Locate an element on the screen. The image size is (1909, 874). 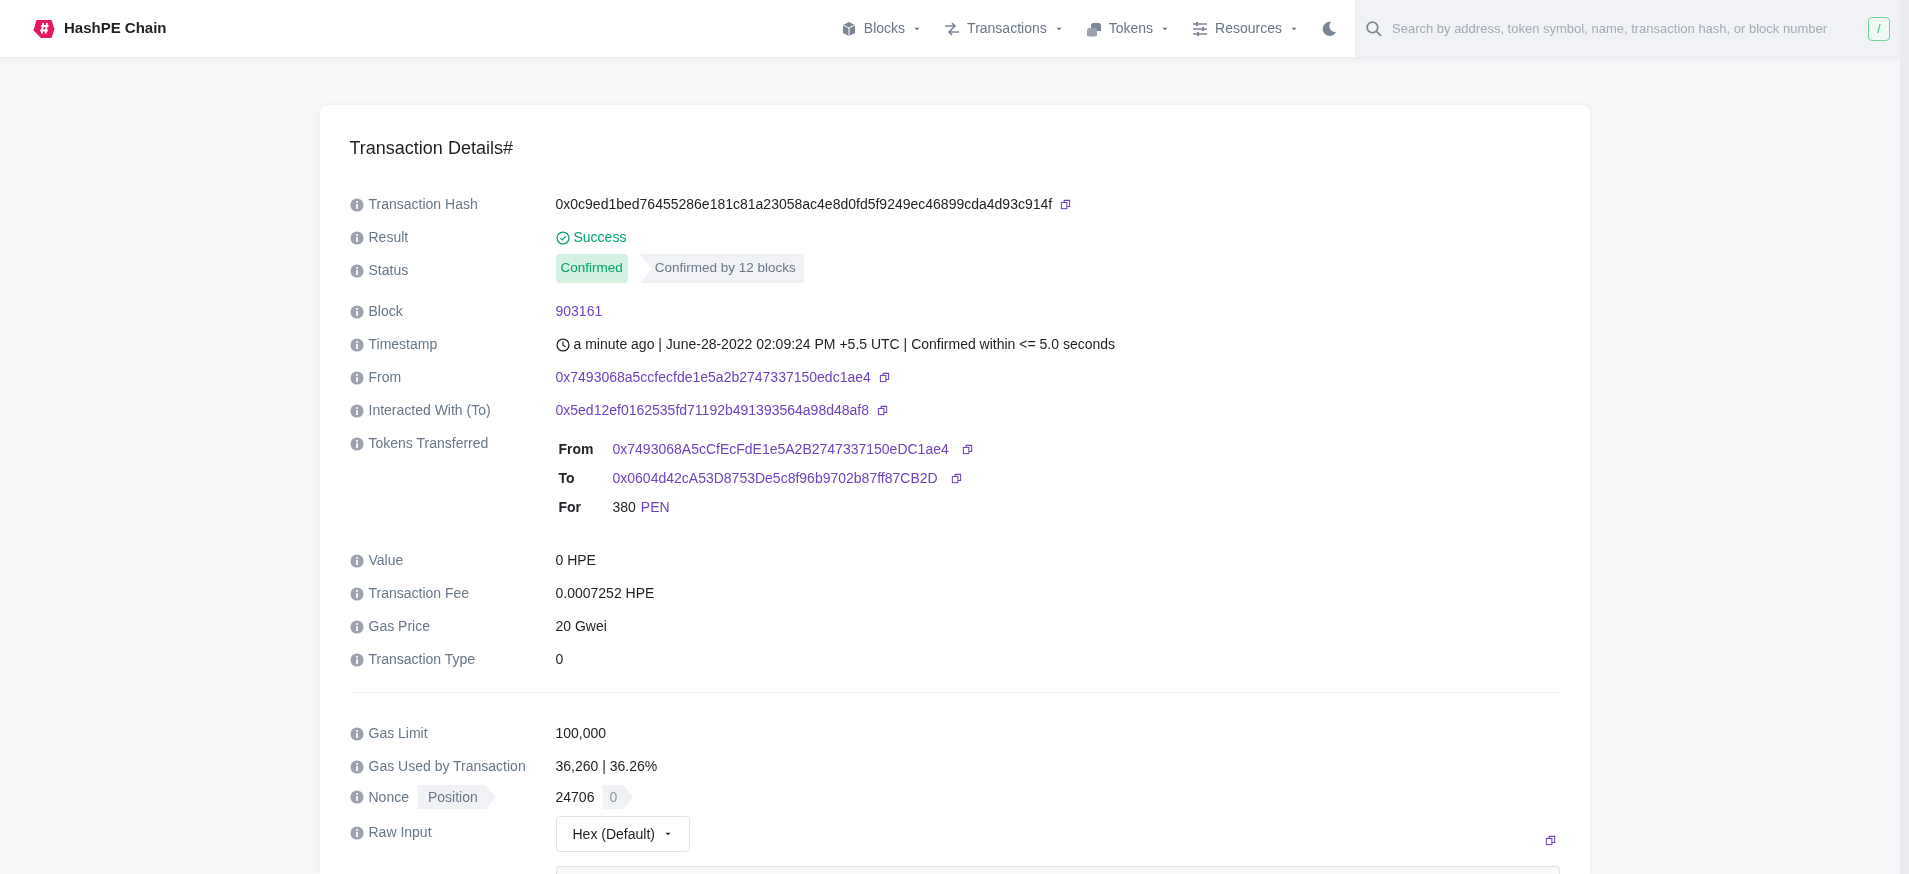
field-label: Status is located at coordinates (388, 270).